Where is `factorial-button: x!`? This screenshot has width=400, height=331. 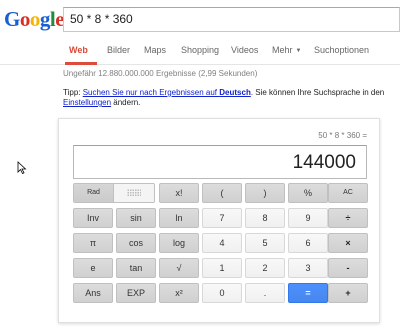 factorial-button: x! is located at coordinates (179, 193).